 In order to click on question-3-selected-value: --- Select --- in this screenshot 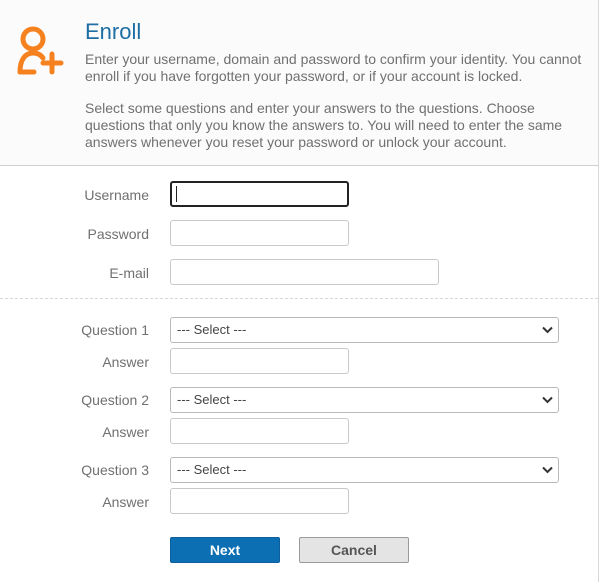, I will do `click(212, 469)`.